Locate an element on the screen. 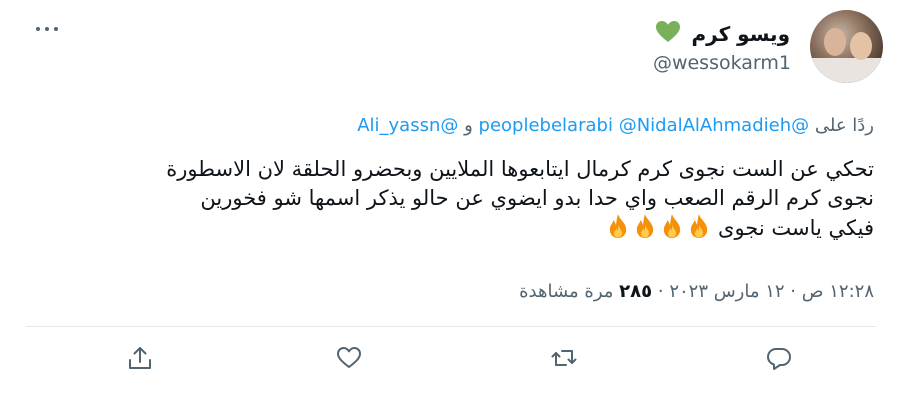 The height and width of the screenshot is (406, 902). reply-conjunction: و is located at coordinates (468, 125).